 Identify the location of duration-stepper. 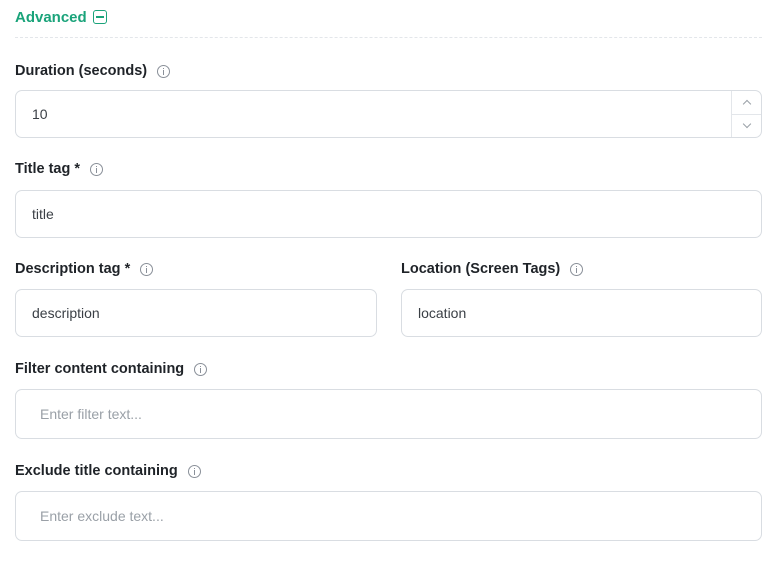
(746, 114).